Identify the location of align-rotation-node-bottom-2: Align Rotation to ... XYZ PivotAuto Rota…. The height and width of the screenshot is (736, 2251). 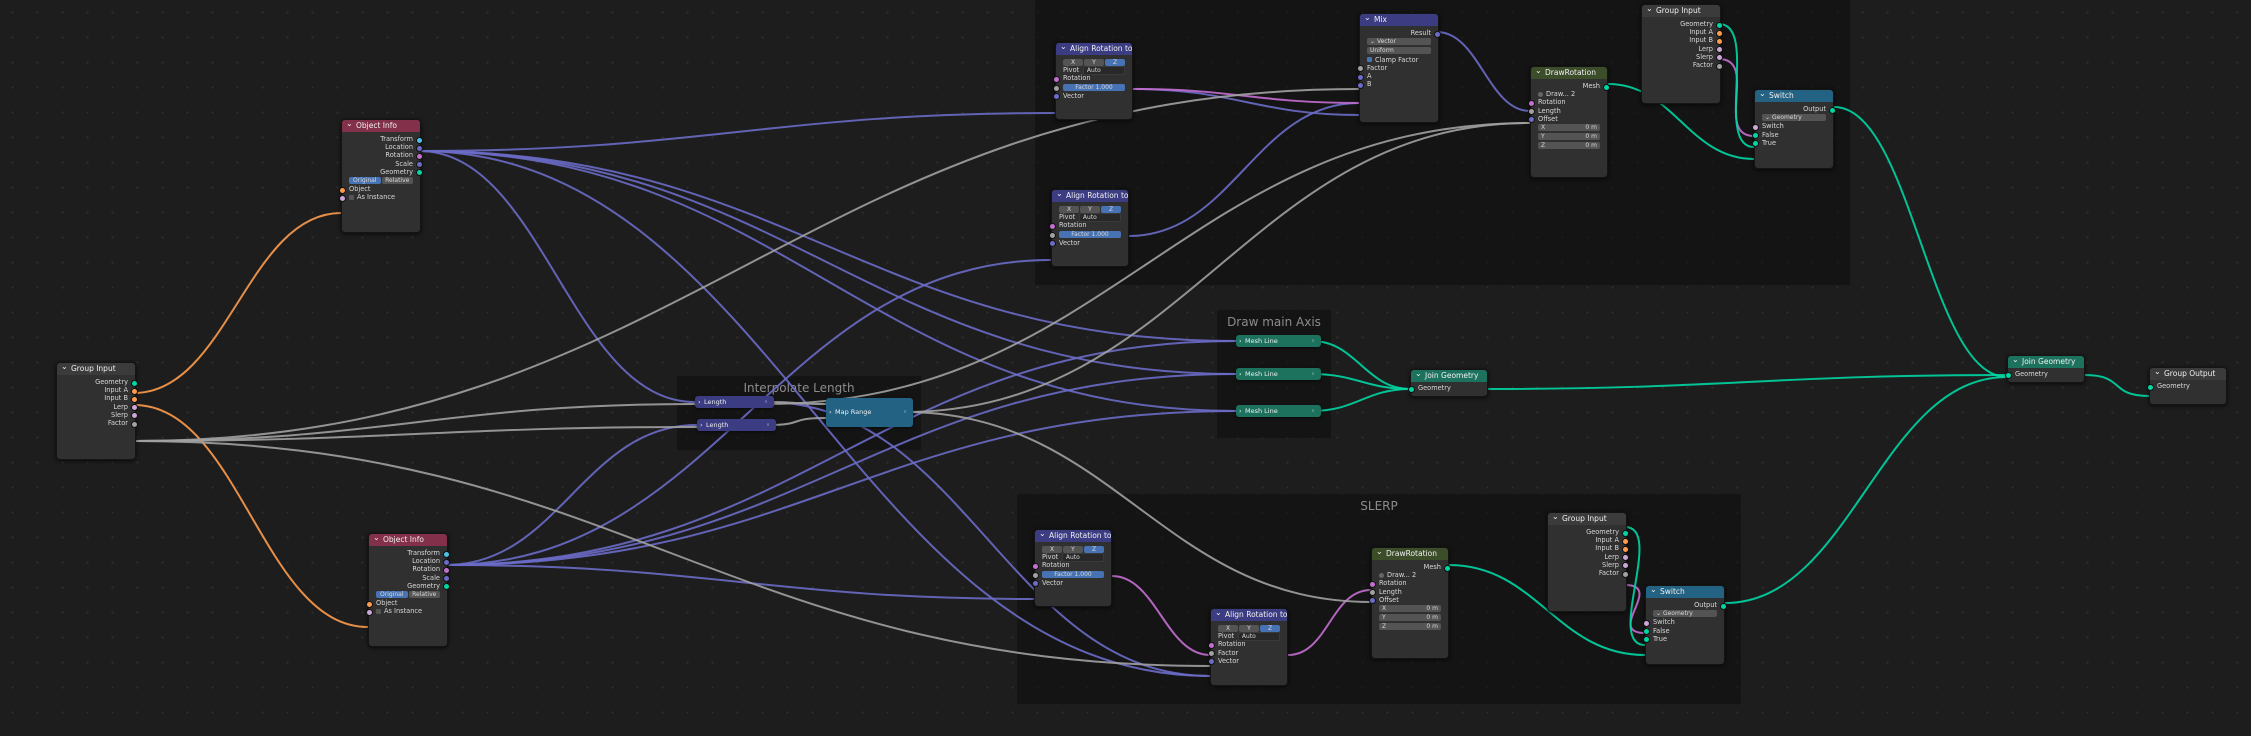
(1248, 647).